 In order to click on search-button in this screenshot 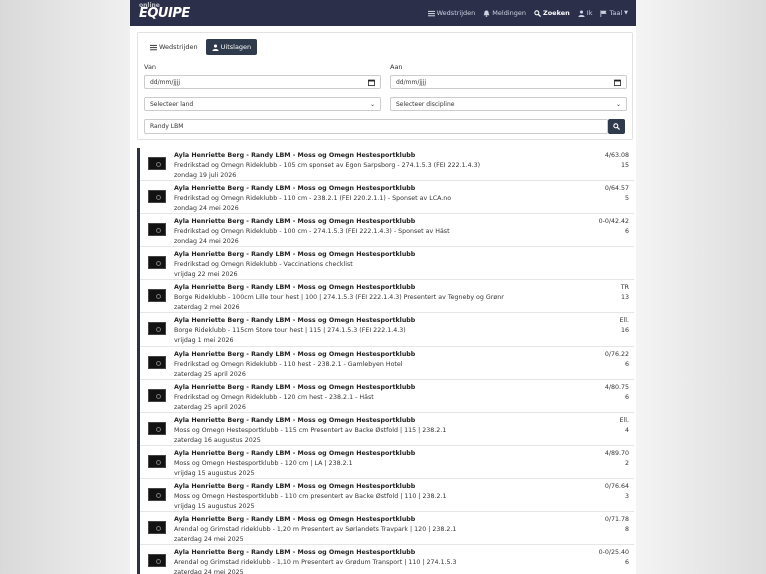, I will do `click(616, 126)`.